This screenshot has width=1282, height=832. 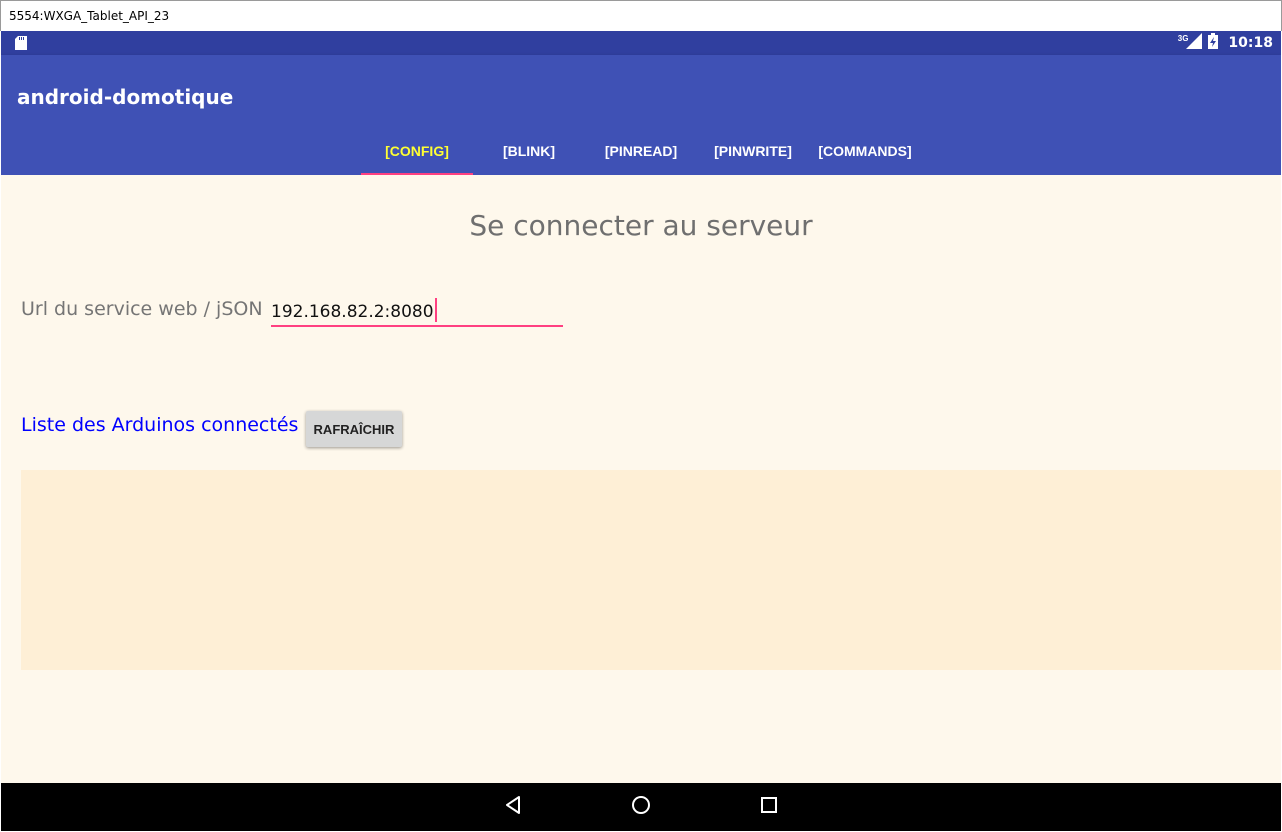 I want to click on arduinos-list-label: Liste des Arduinos connectés, so click(x=160, y=425).